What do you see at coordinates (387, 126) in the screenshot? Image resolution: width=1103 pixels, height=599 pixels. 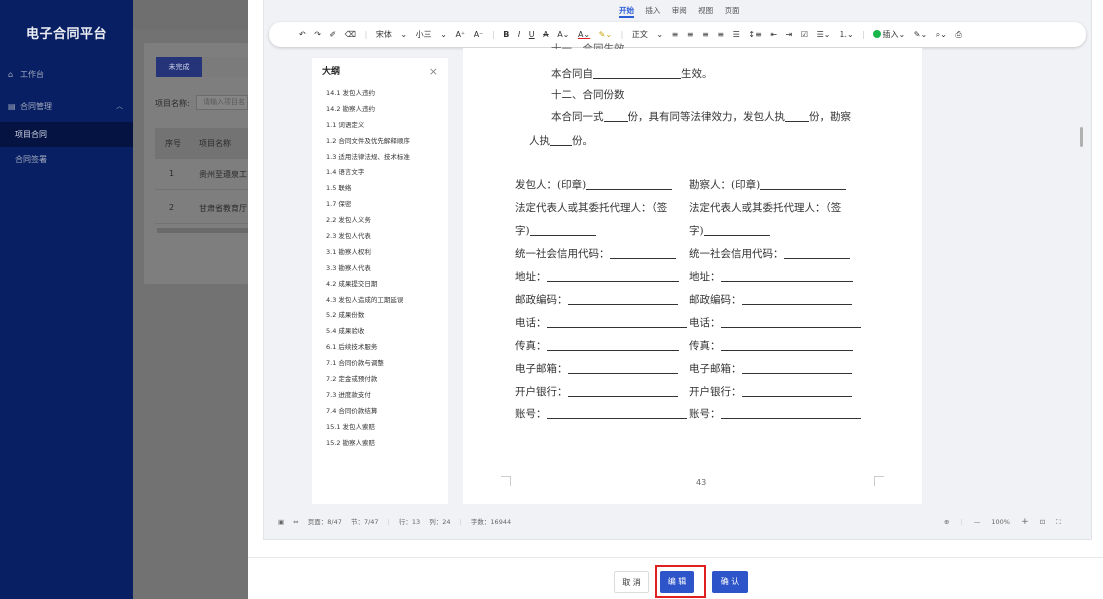 I see `outline-item: 1.1 词语定义` at bounding box center [387, 126].